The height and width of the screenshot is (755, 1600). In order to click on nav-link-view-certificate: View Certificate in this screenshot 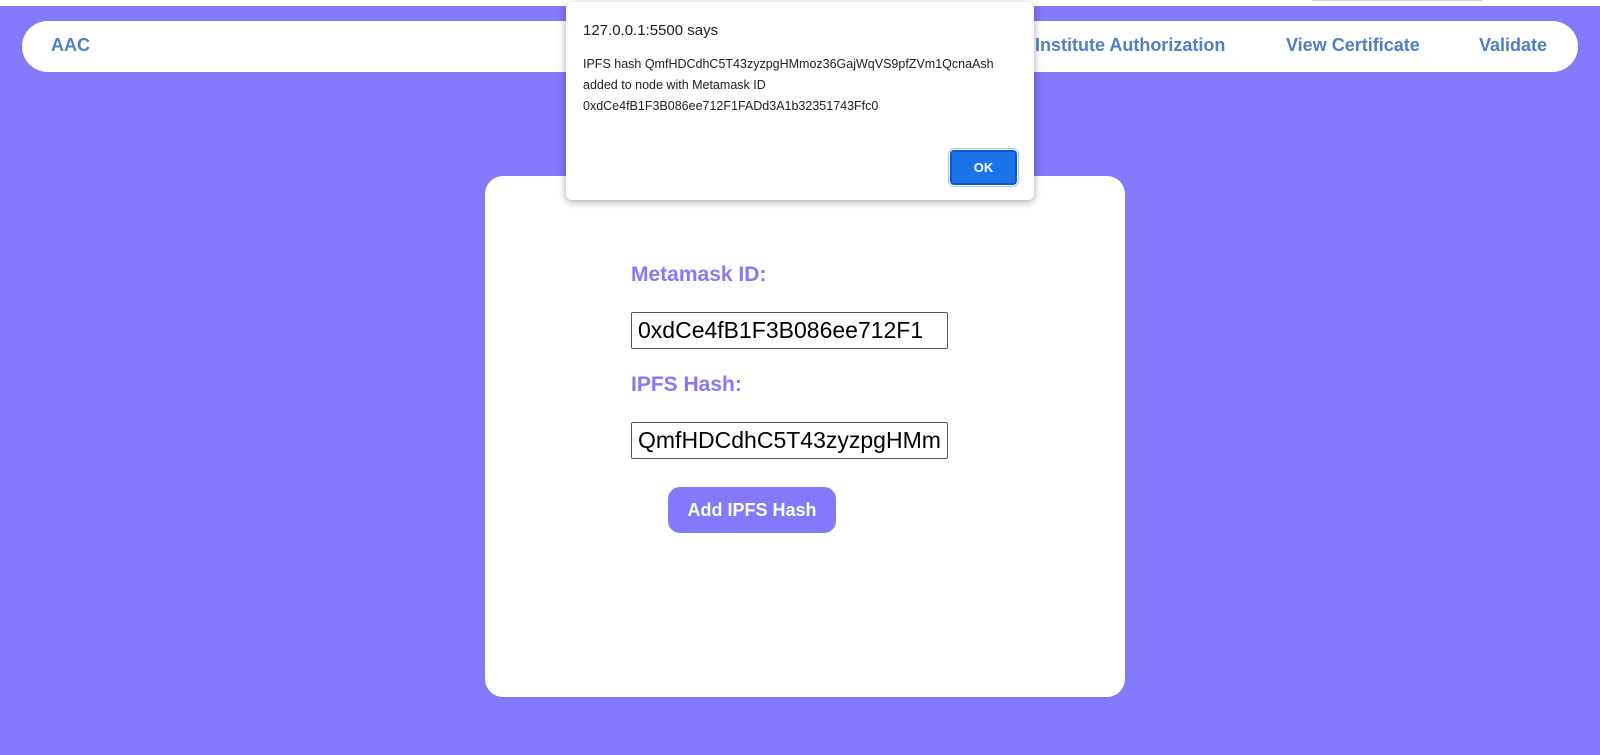, I will do `click(1353, 45)`.